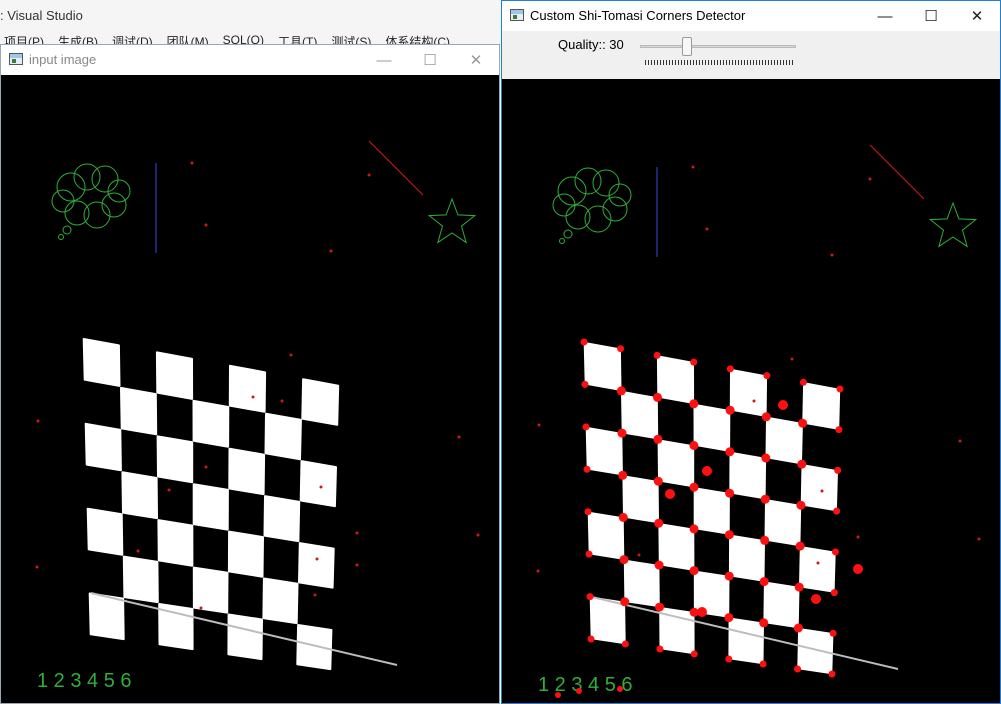  I want to click on quality-slider-thumb, so click(686, 46).